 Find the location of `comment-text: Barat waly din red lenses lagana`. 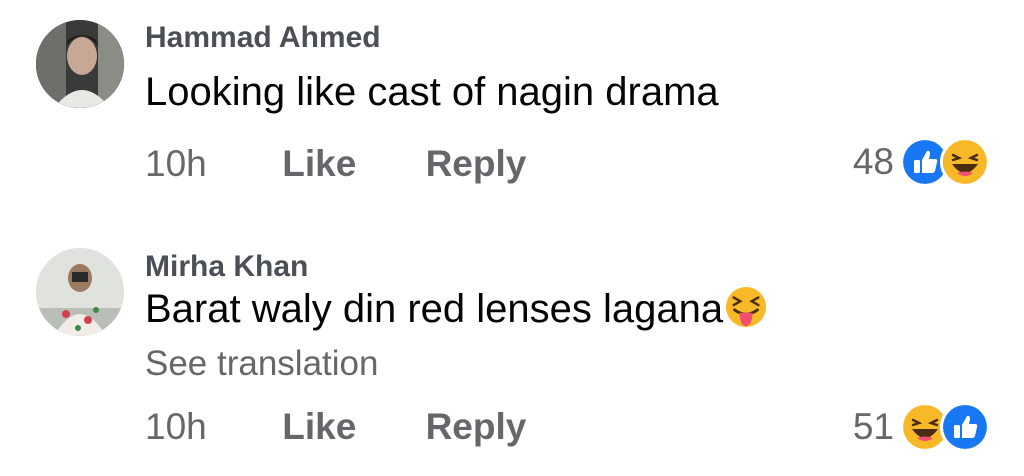

comment-text: Barat waly din red lenses lagana is located at coordinates (456, 309).